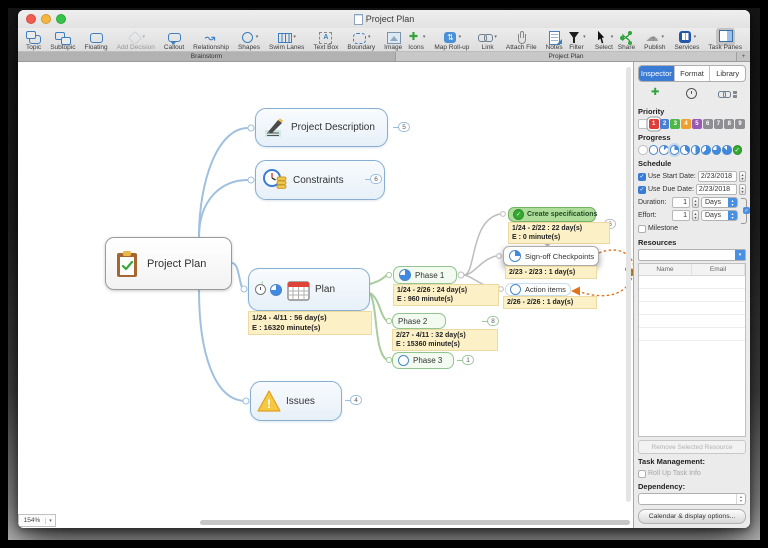  Describe the element at coordinates (401, 127) in the screenshot. I see `collapse-badge-project-description: 5` at that location.